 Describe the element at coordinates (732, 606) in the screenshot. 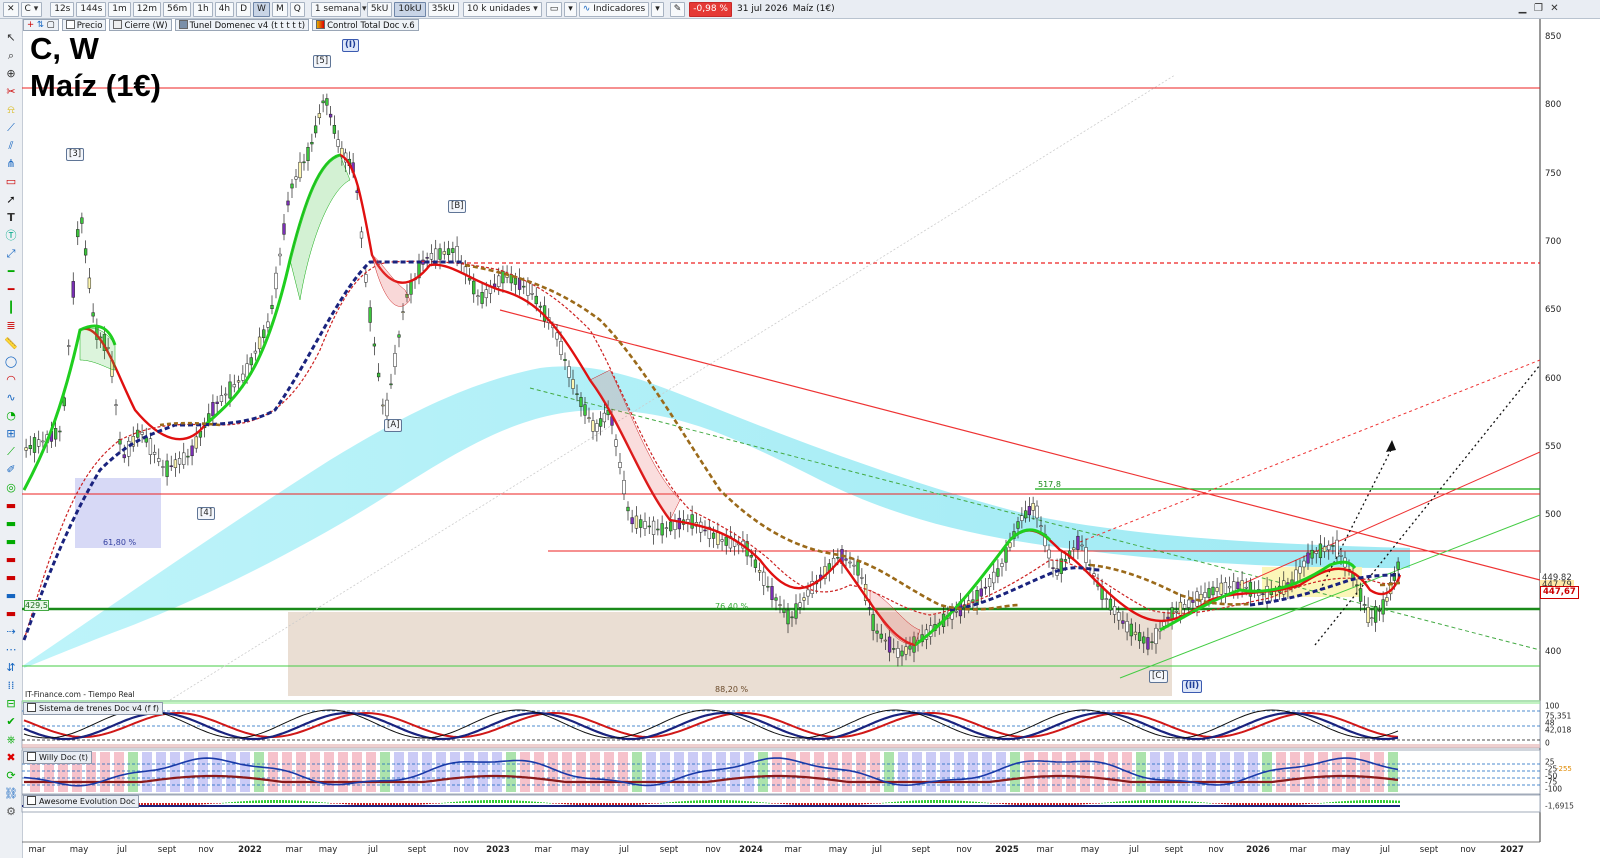

I see `fib-764-label: 76,40 %` at that location.